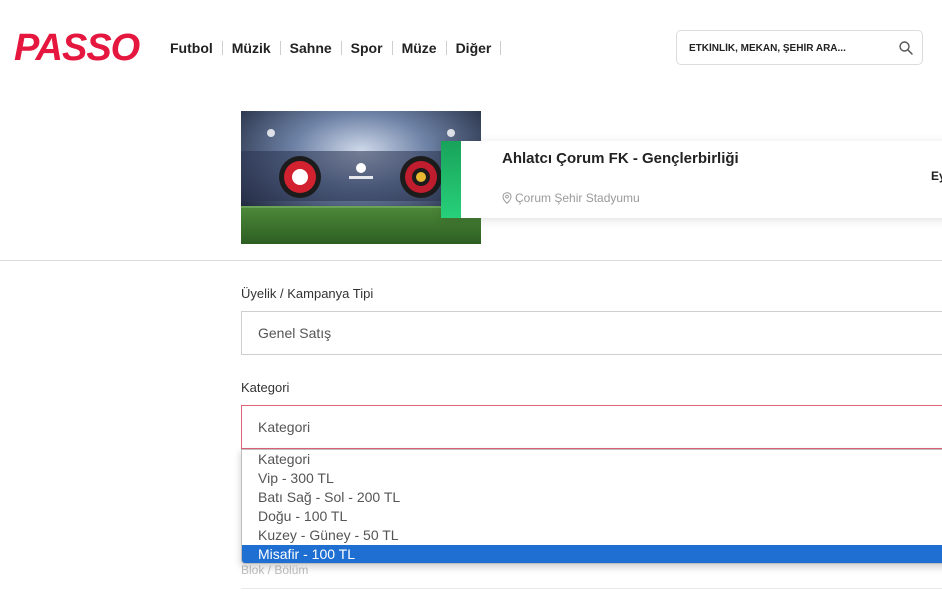 The width and height of the screenshot is (942, 592). I want to click on event-title: Ahlatcı Çorum FK - Gençlerbirliği, so click(620, 158).